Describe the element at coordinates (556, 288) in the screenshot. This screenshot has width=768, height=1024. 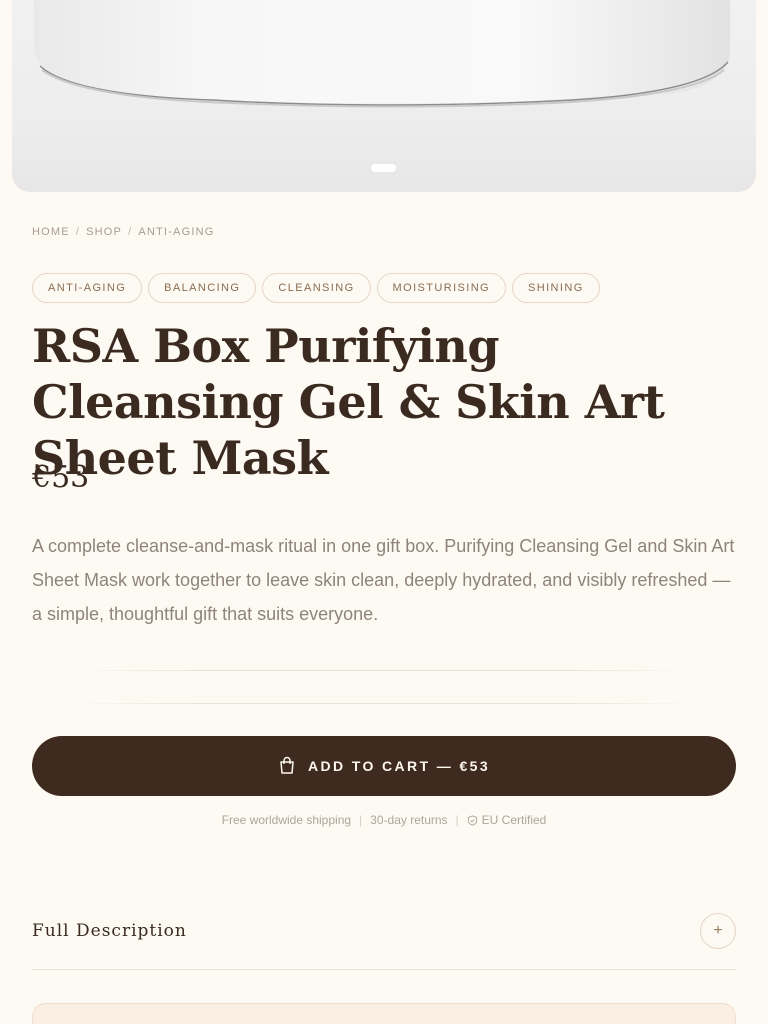
I see `tag-shining: SHINING` at that location.